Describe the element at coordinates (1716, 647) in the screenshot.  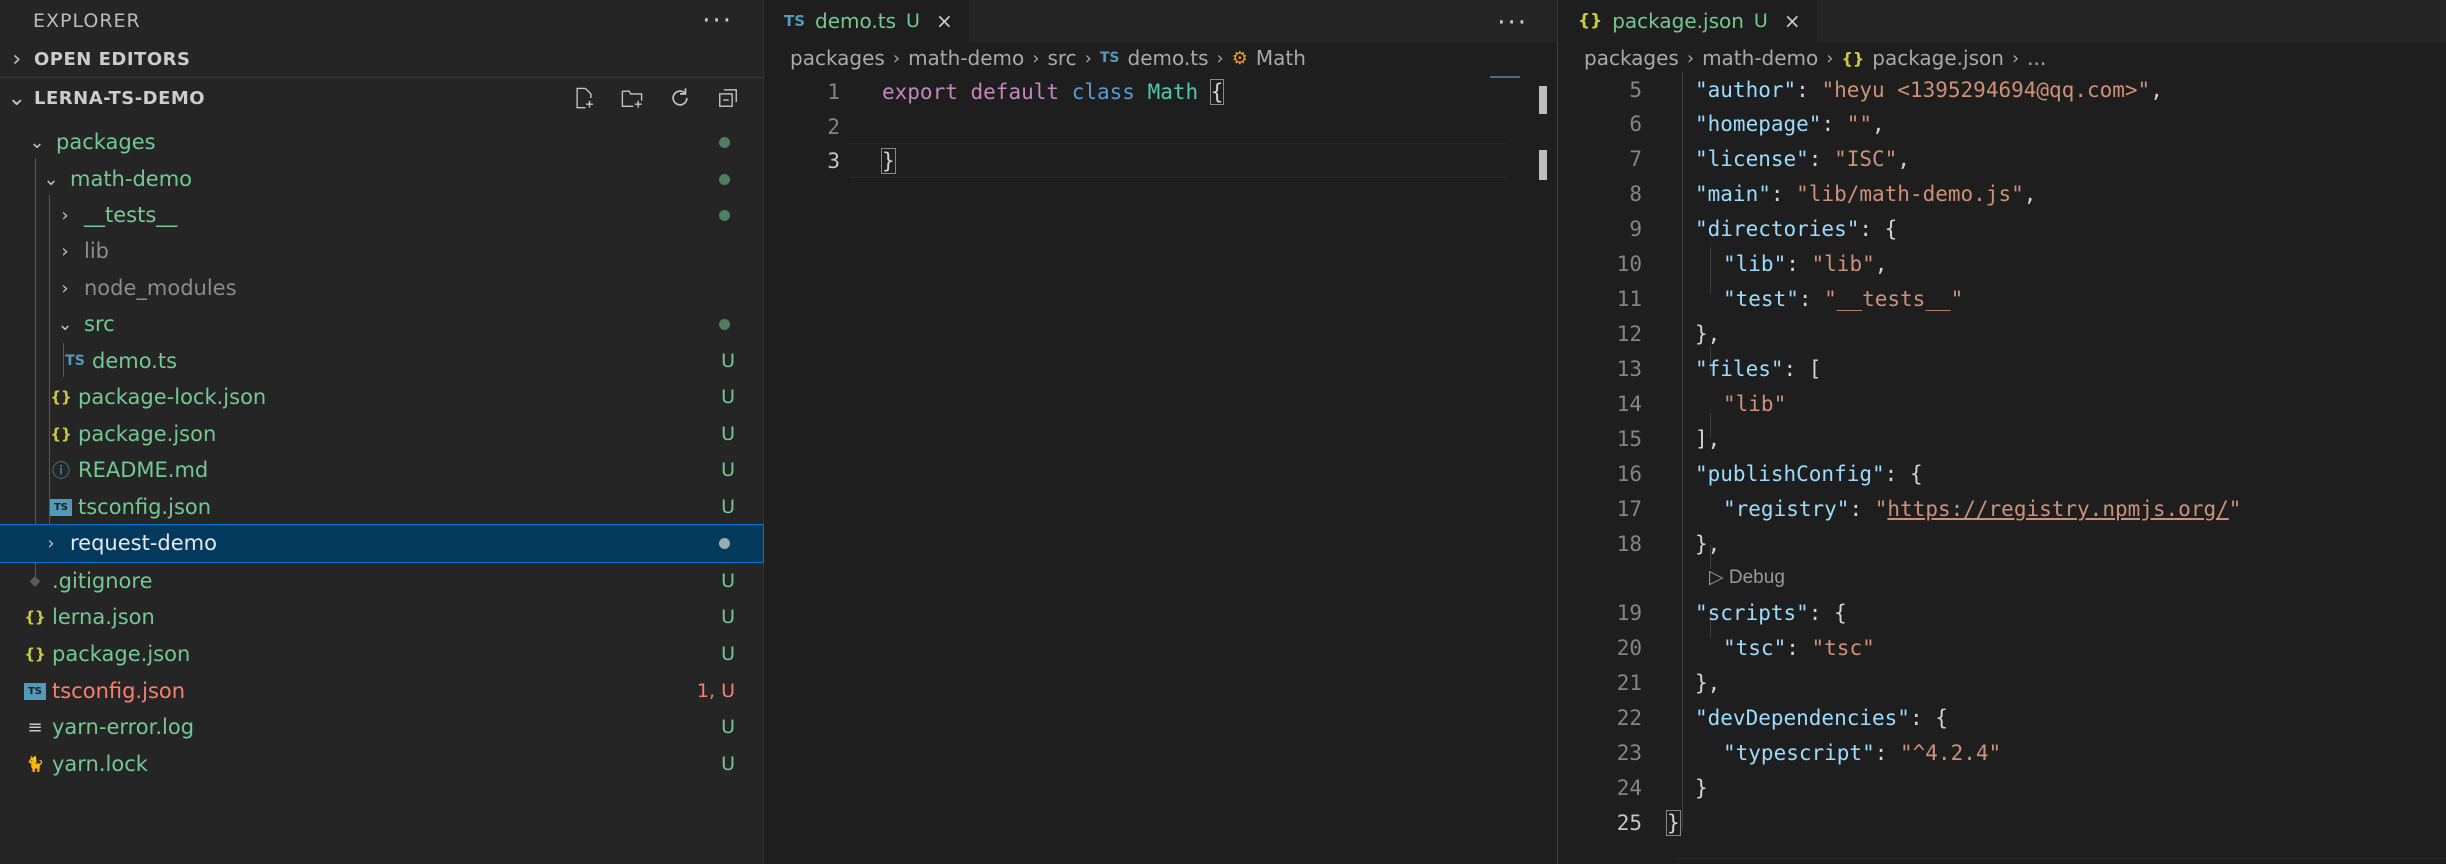
I see `code-line: 20 "tsc": "tsc"` at that location.